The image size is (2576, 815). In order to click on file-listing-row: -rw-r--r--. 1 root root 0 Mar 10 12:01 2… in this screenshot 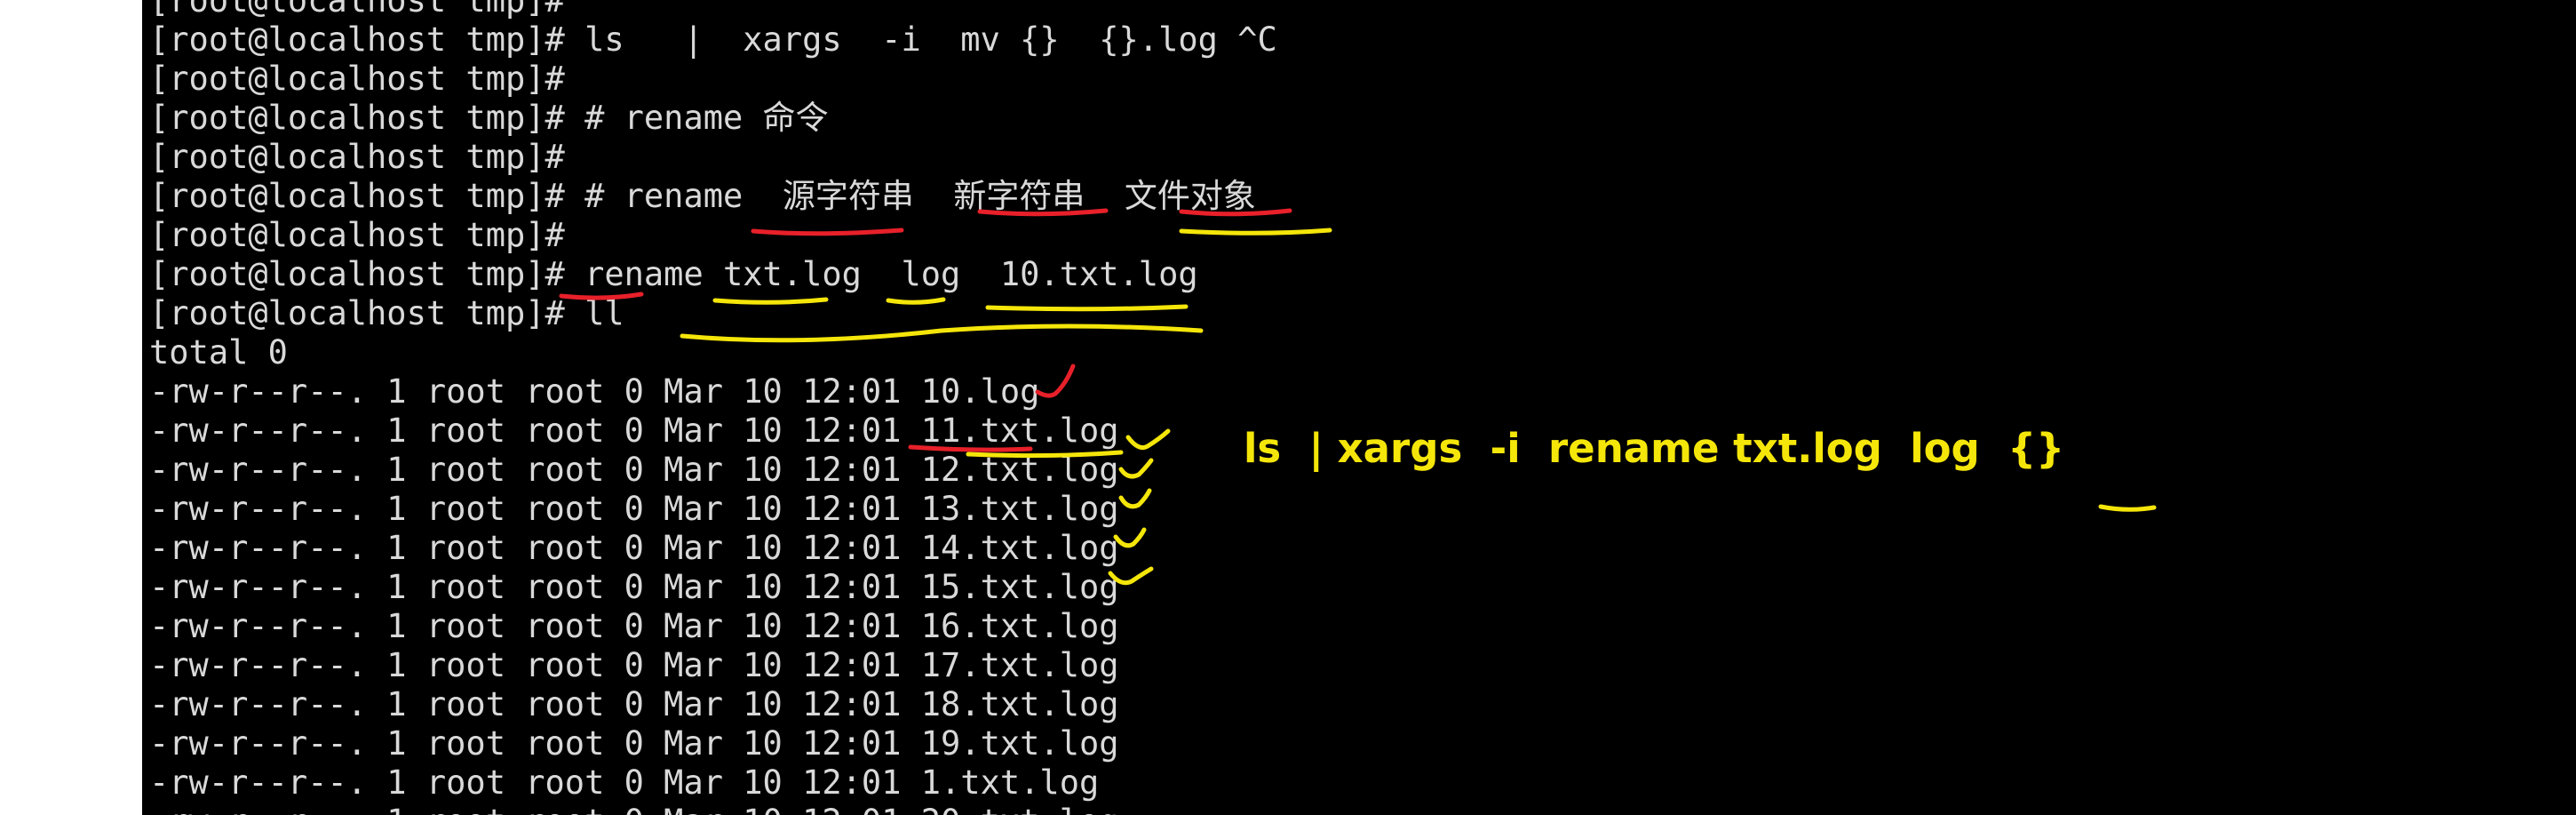, I will do `click(713, 809)`.